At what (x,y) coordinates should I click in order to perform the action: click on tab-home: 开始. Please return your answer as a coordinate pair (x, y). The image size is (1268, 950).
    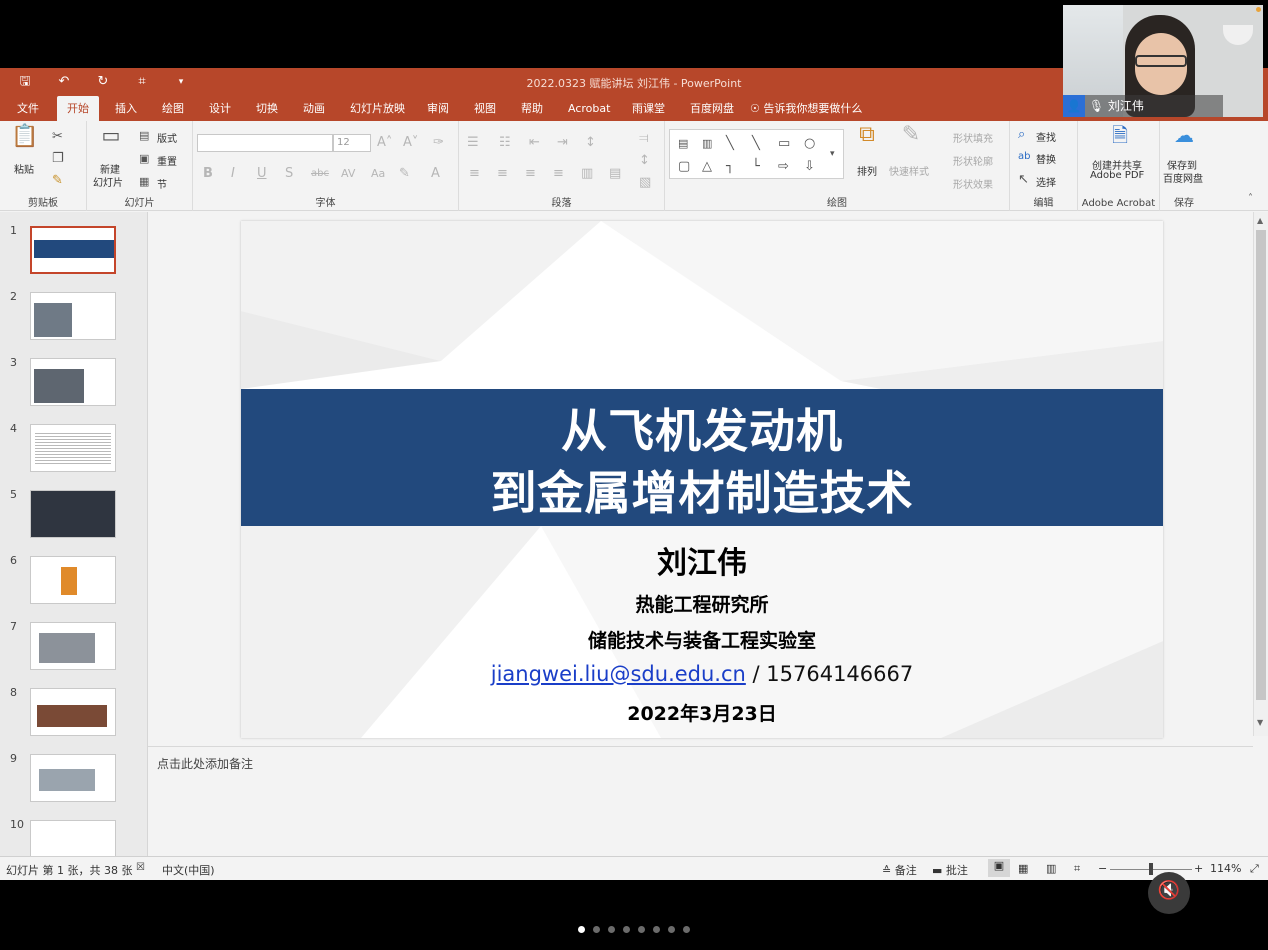
    Looking at the image, I should click on (78, 108).